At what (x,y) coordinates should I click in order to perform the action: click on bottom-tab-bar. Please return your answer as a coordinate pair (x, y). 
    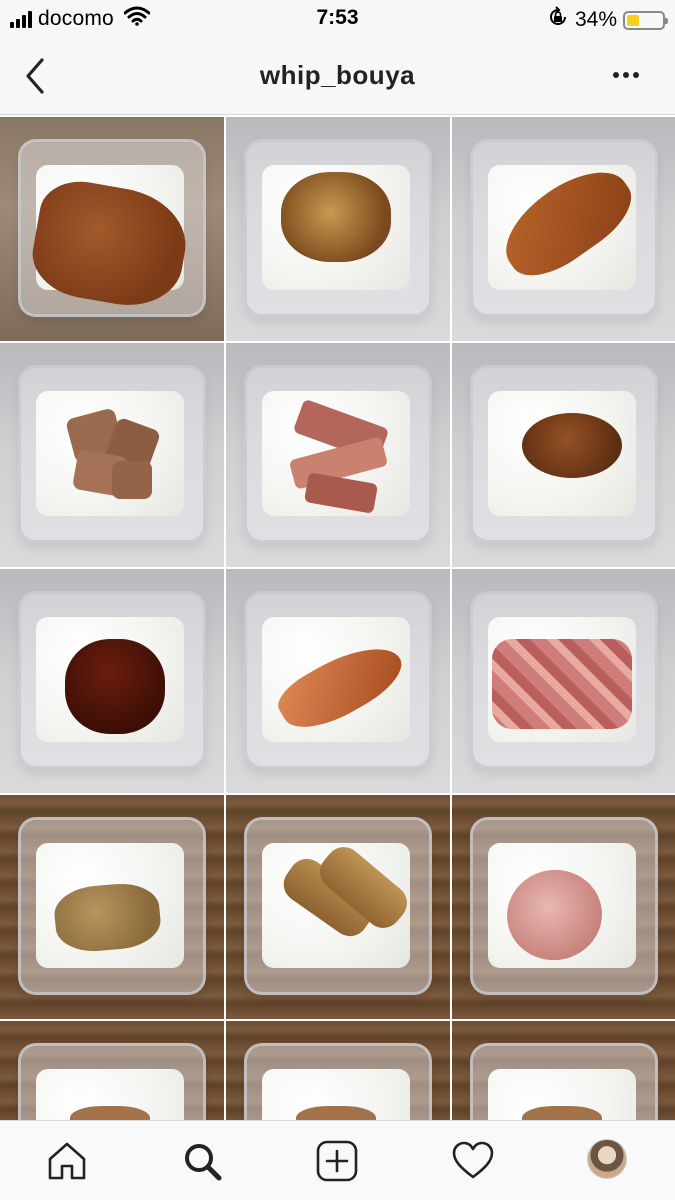
    Looking at the image, I should click on (337, 1160).